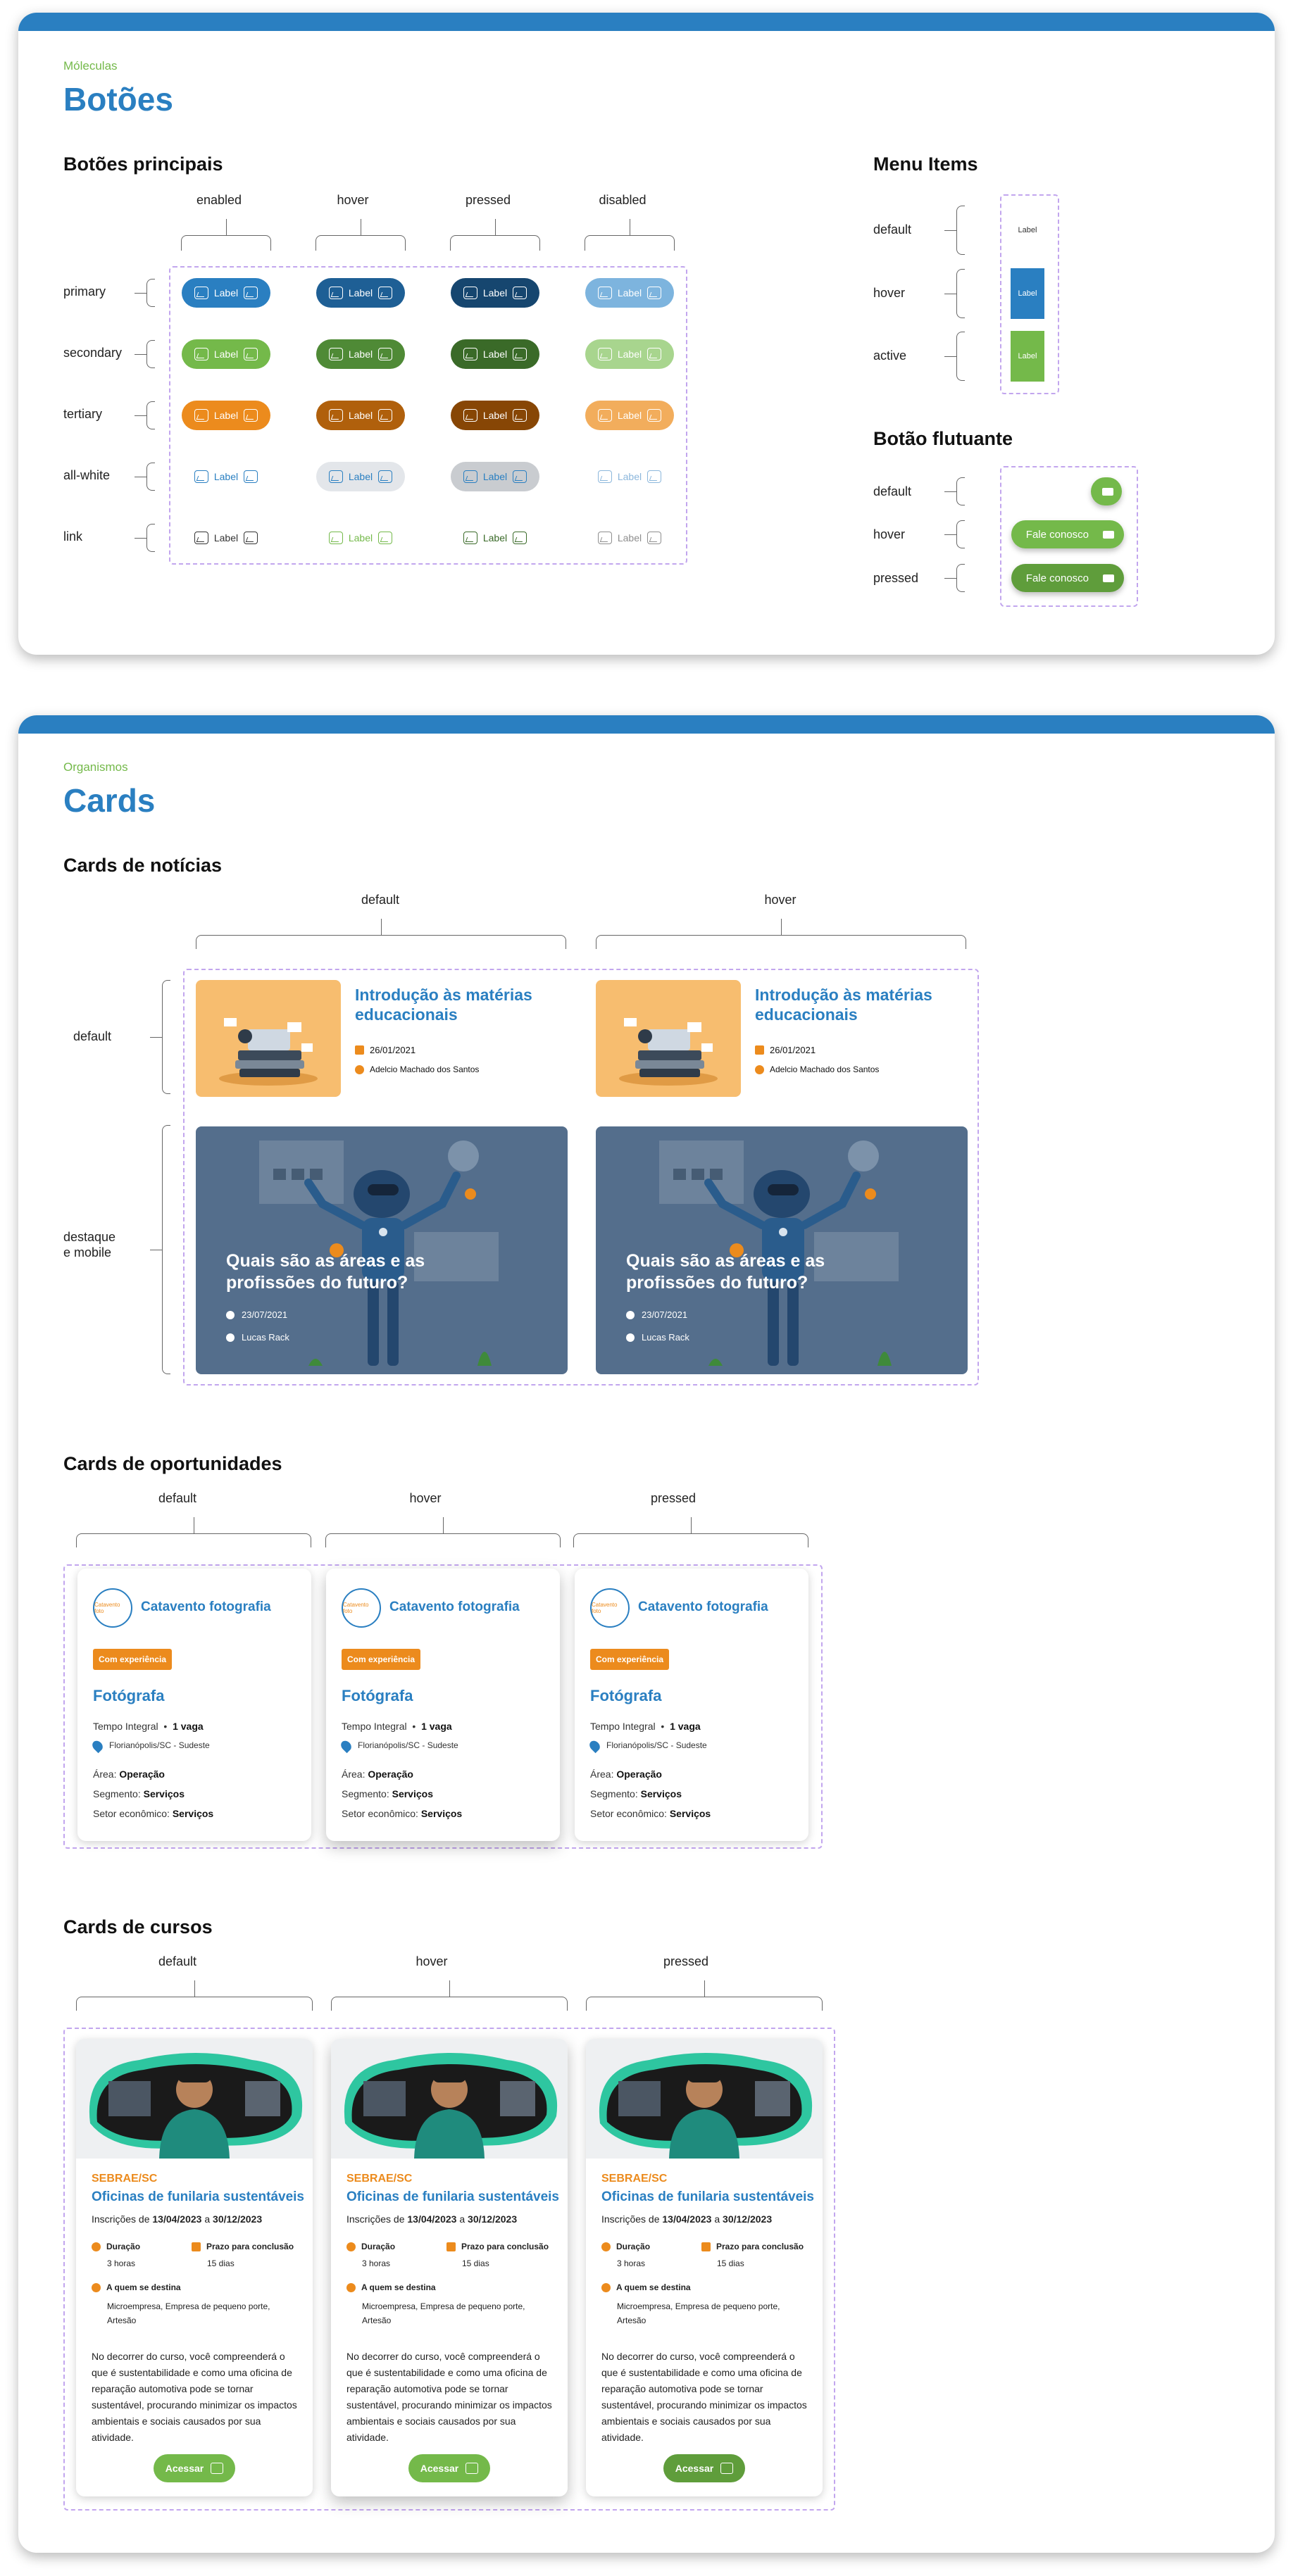  What do you see at coordinates (955, 231) in the screenshot?
I see `menu-bracket` at bounding box center [955, 231].